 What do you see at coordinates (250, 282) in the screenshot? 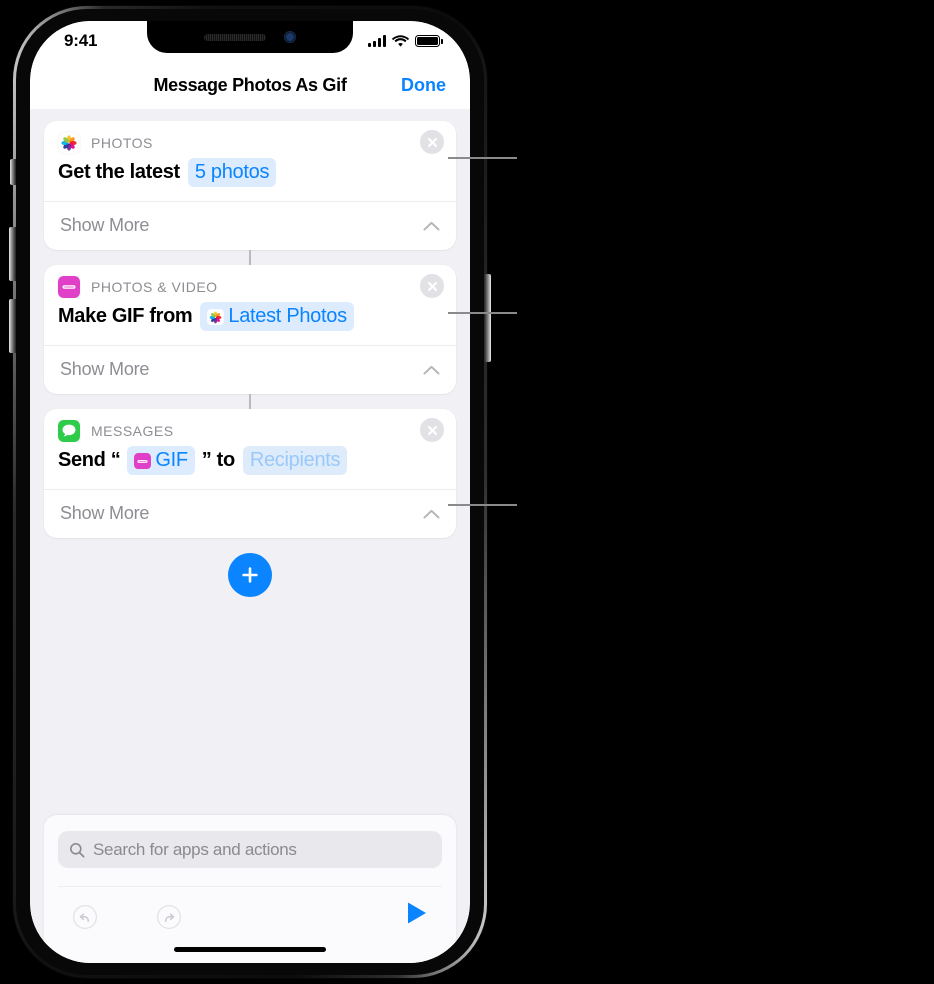
I see `card-header: PHOTOS & VIDEO` at bounding box center [250, 282].